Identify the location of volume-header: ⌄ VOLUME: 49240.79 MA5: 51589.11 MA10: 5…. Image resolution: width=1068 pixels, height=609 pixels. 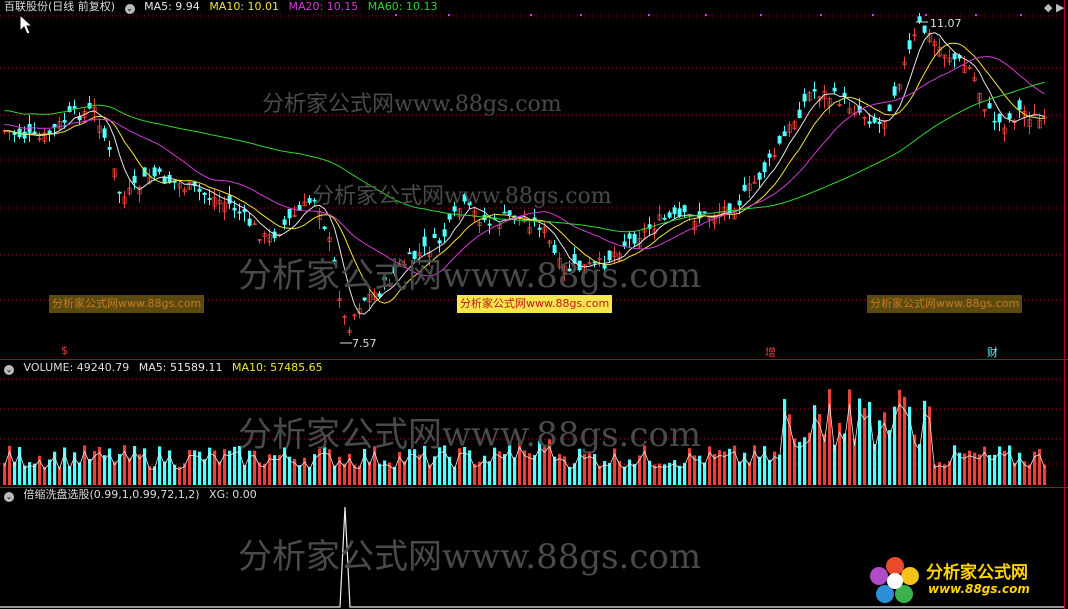
(166, 368).